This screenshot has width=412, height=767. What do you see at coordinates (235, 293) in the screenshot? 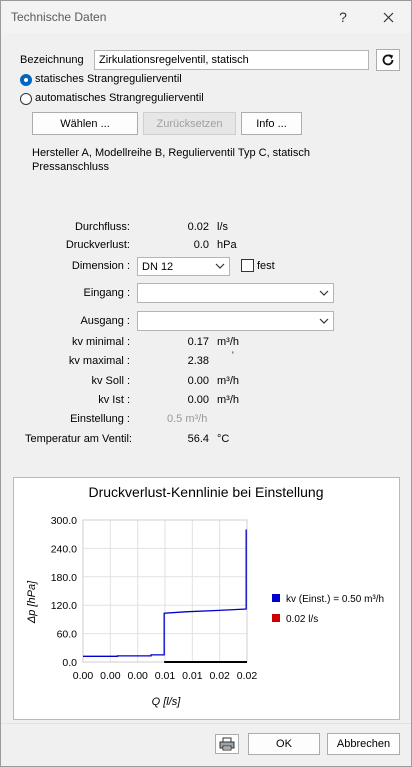
I see `eingang-select` at bounding box center [235, 293].